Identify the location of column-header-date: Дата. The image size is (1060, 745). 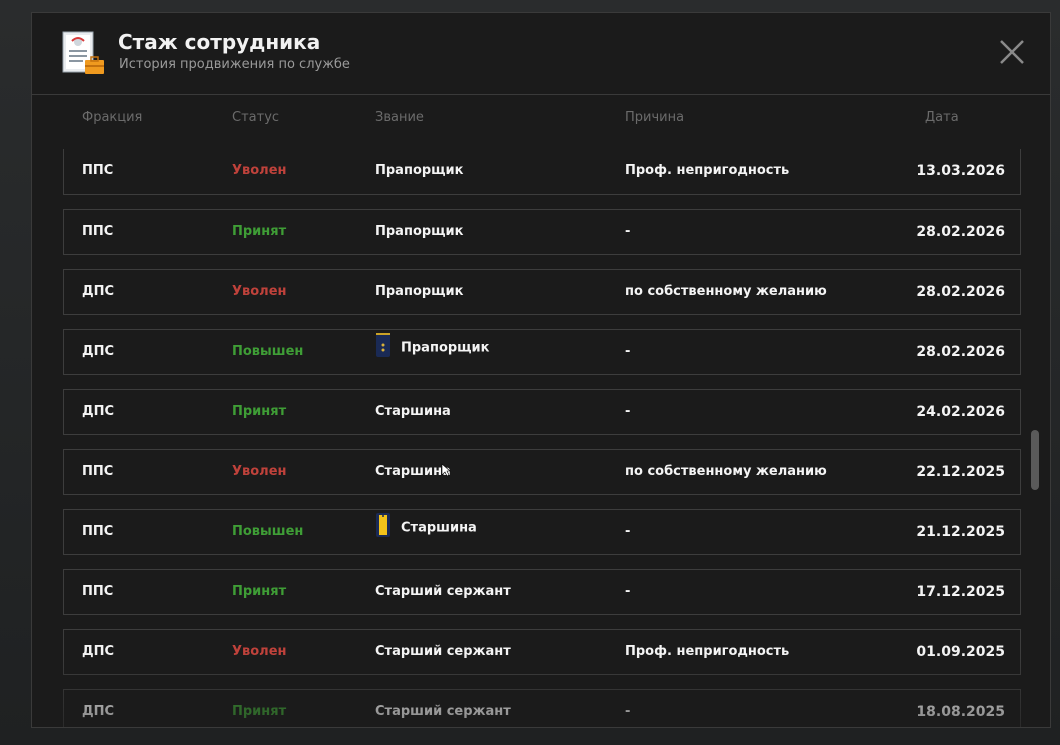
(942, 117).